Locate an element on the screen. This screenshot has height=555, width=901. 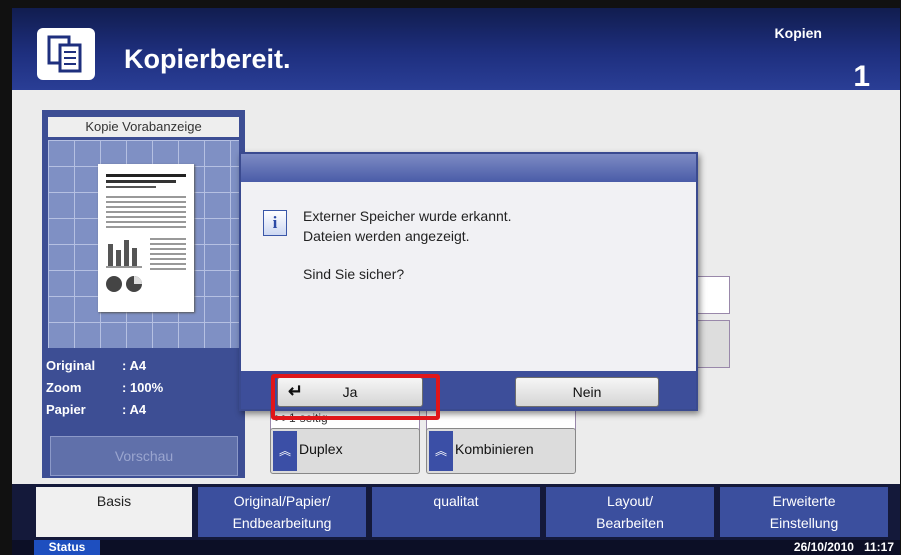
preview-title: Kopie Vorabanzeige is located at coordinates (143, 127).